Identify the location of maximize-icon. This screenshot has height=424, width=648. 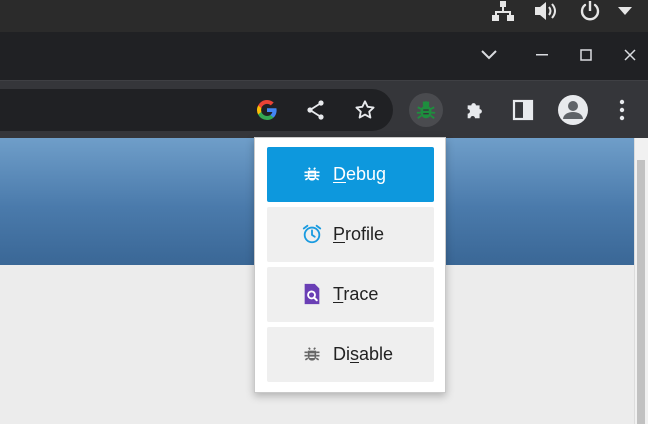
(586, 55).